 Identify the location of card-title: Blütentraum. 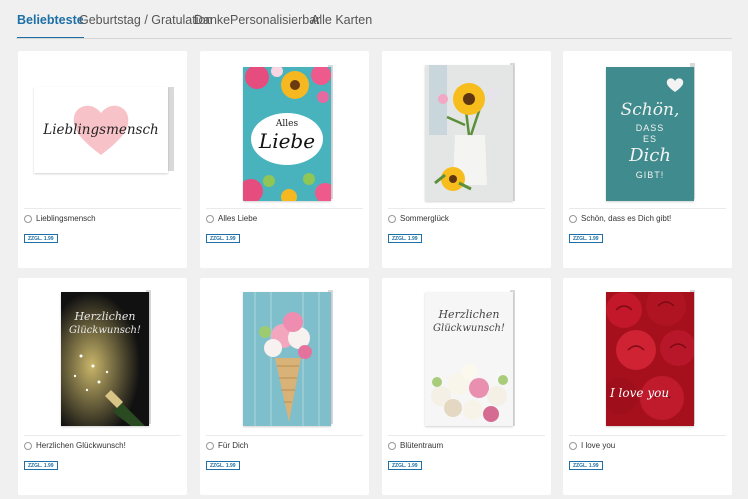
(422, 445).